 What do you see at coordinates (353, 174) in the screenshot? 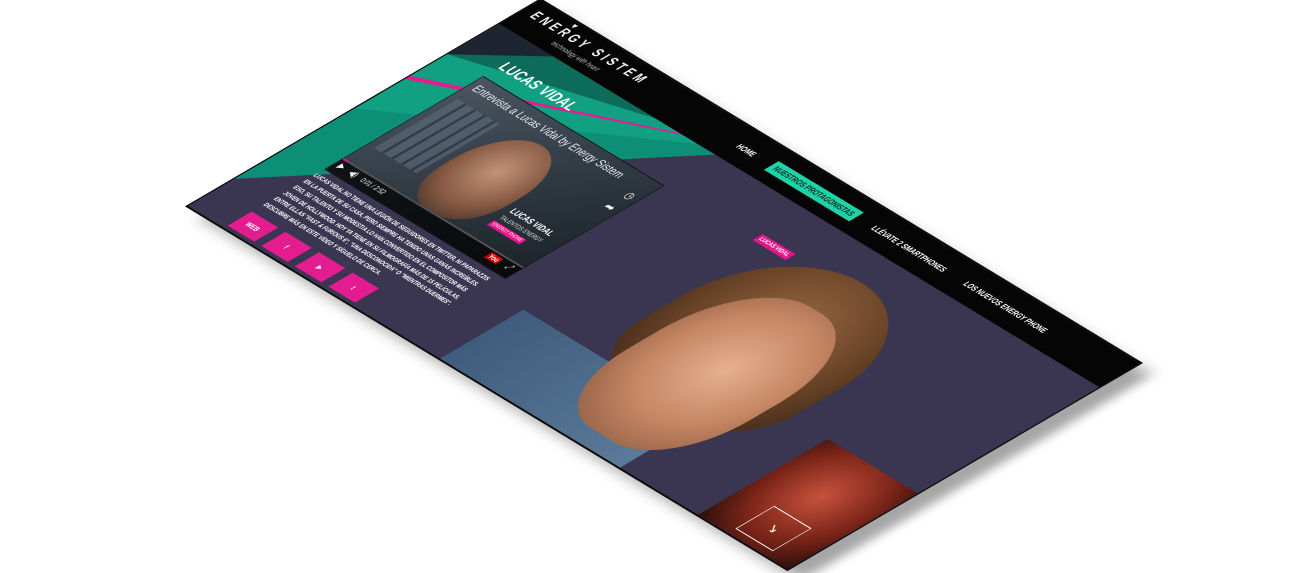
I see `volume-icon: ◀)` at bounding box center [353, 174].